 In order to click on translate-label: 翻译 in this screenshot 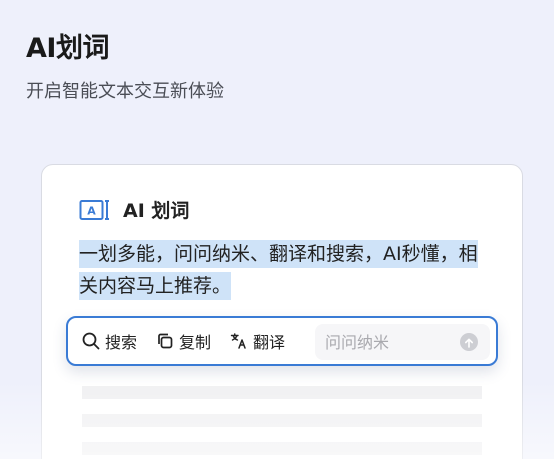, I will do `click(269, 342)`.